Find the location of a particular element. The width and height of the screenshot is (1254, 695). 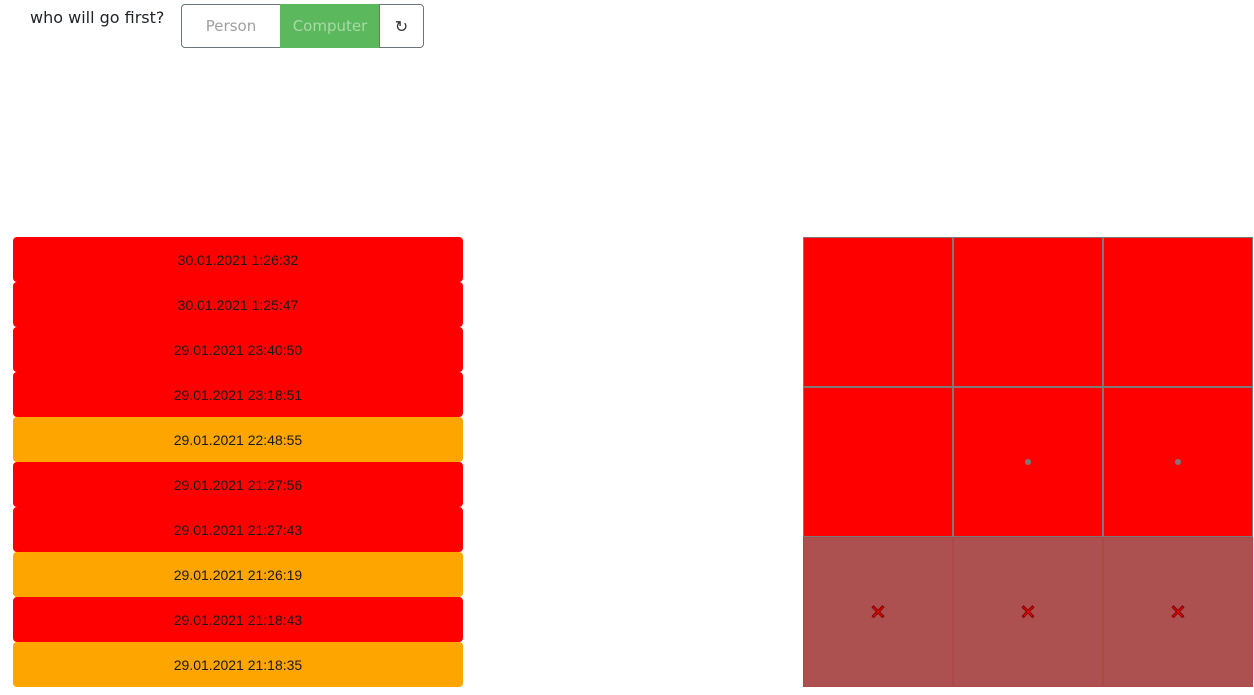

history-item: 29.01.2021 23:18:51 is located at coordinates (238, 394).